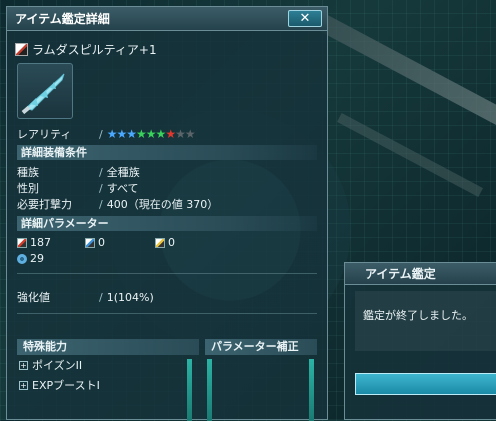  What do you see at coordinates (122, 188) in the screenshot?
I see `gender-value: すべて` at bounding box center [122, 188].